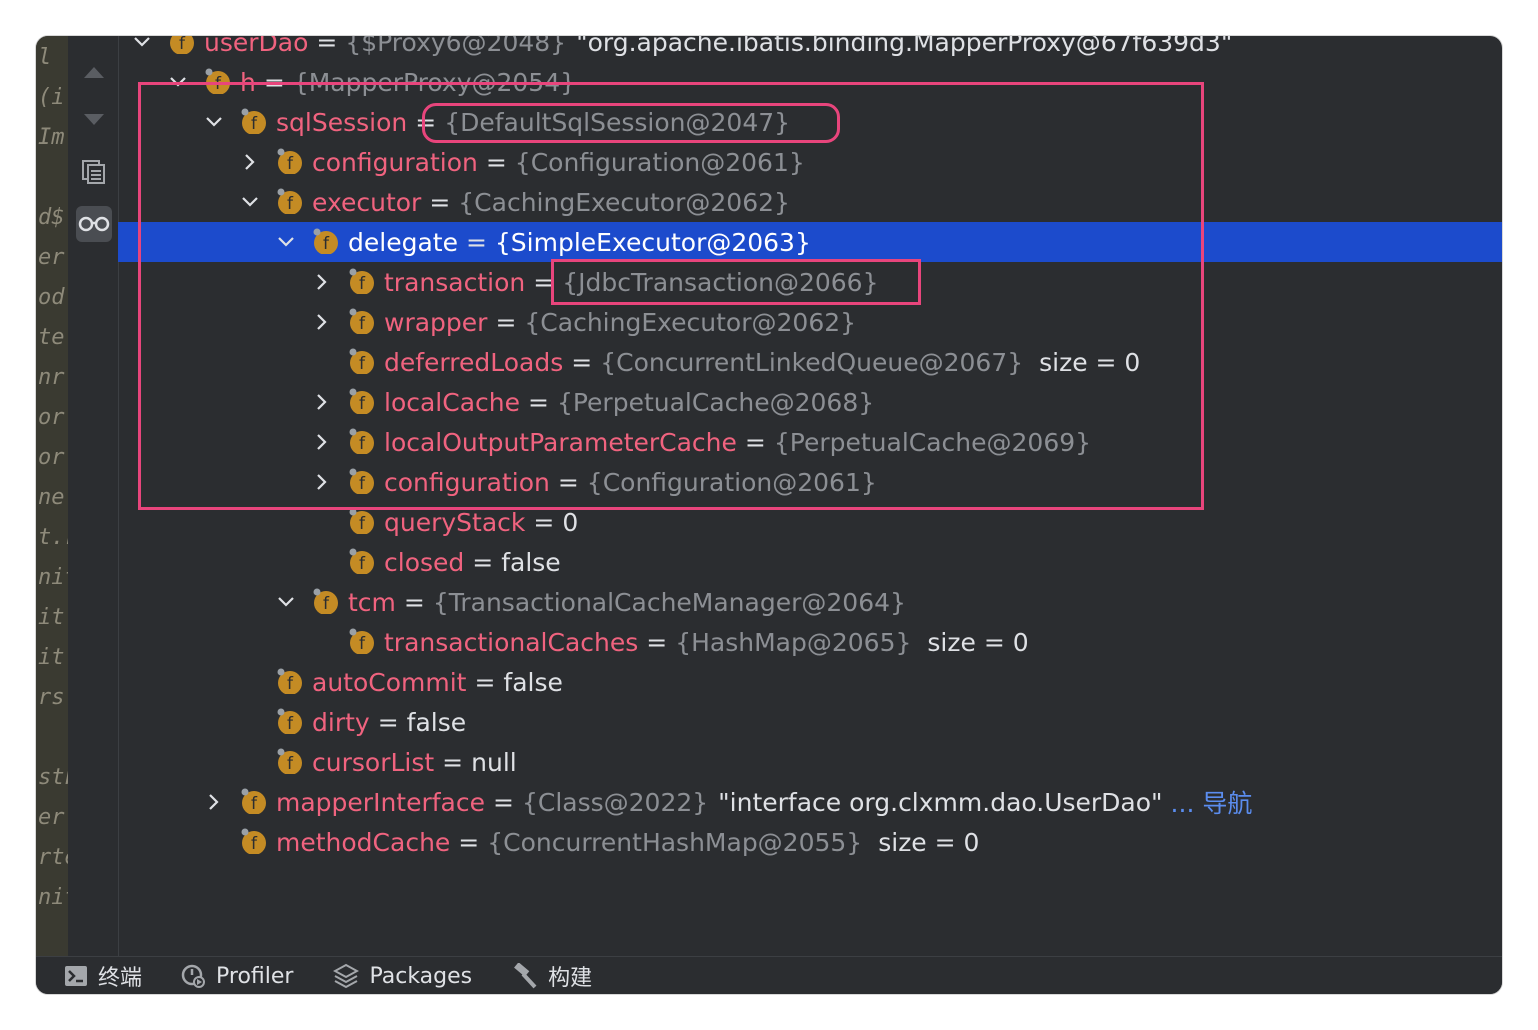 This screenshot has height=1030, width=1538. Describe the element at coordinates (810, 722) in the screenshot. I see `tree-row: f dirty = false` at that location.